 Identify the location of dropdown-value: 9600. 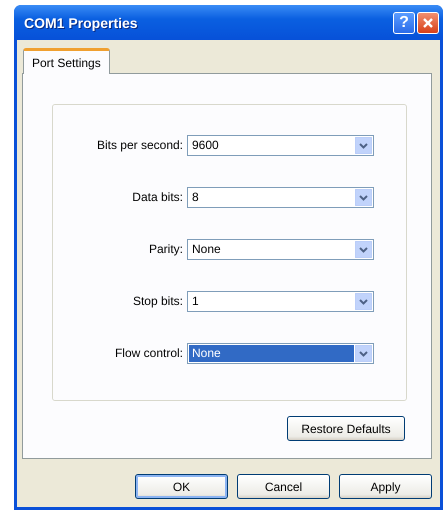
(205, 145).